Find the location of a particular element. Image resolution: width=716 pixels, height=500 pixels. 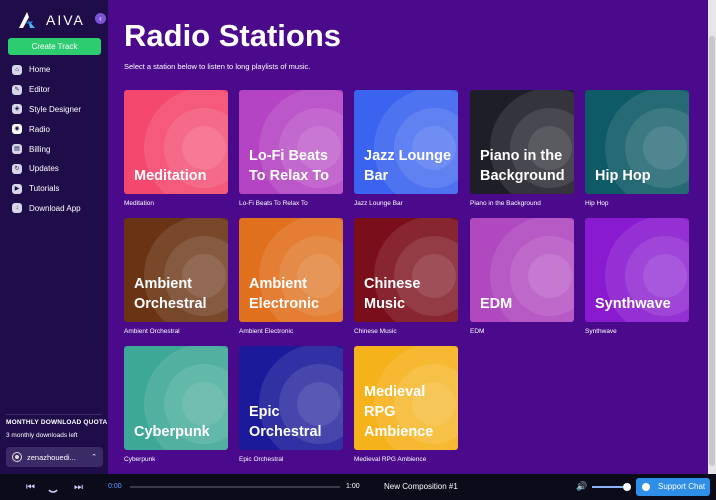

station-card-title: EDM is located at coordinates (496, 304).